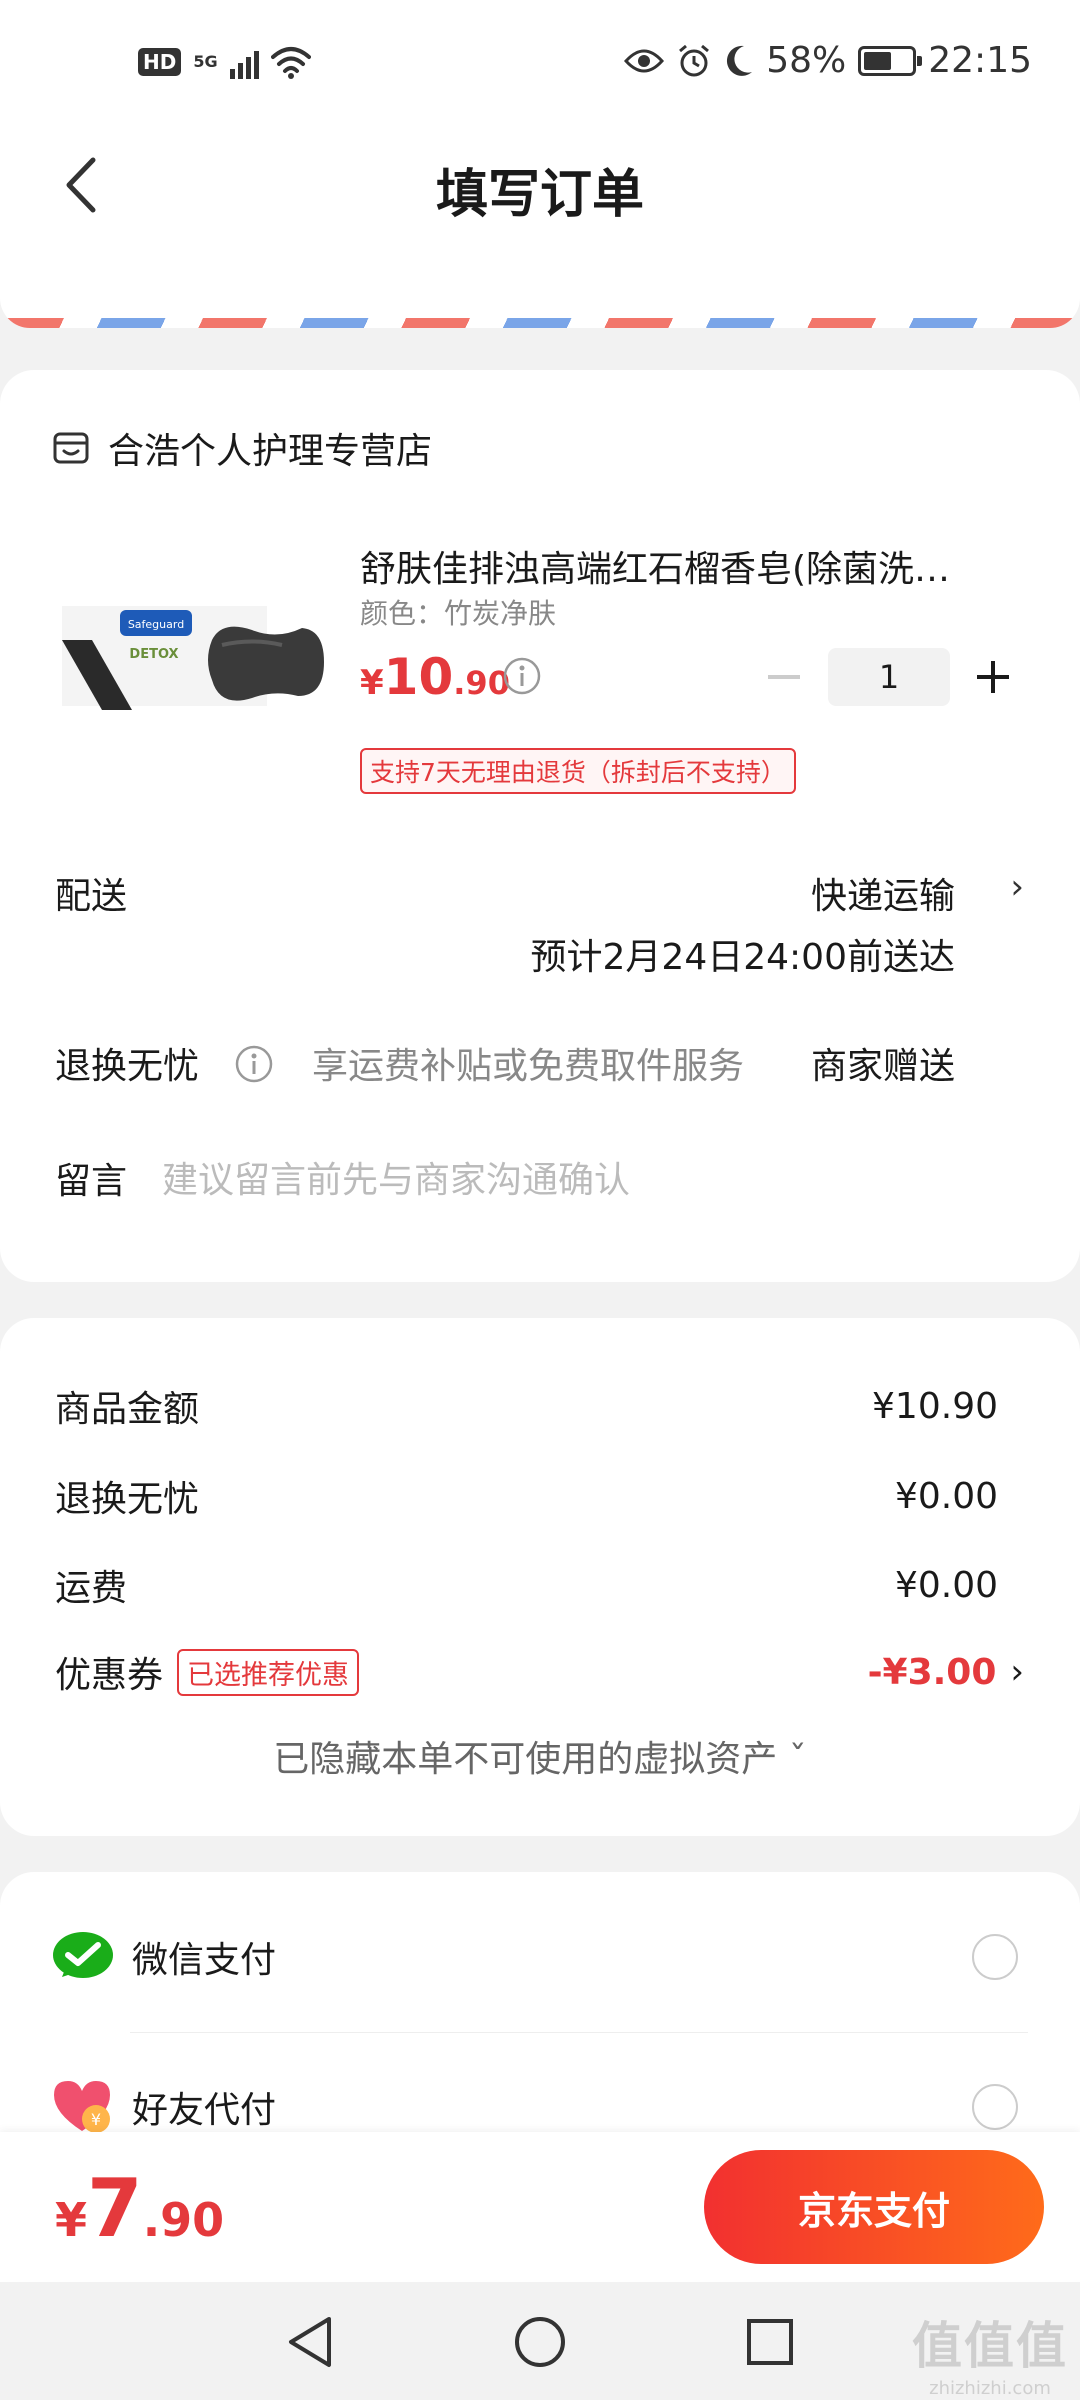  Describe the element at coordinates (995, 1957) in the screenshot. I see `wechat-pay-radio` at that location.